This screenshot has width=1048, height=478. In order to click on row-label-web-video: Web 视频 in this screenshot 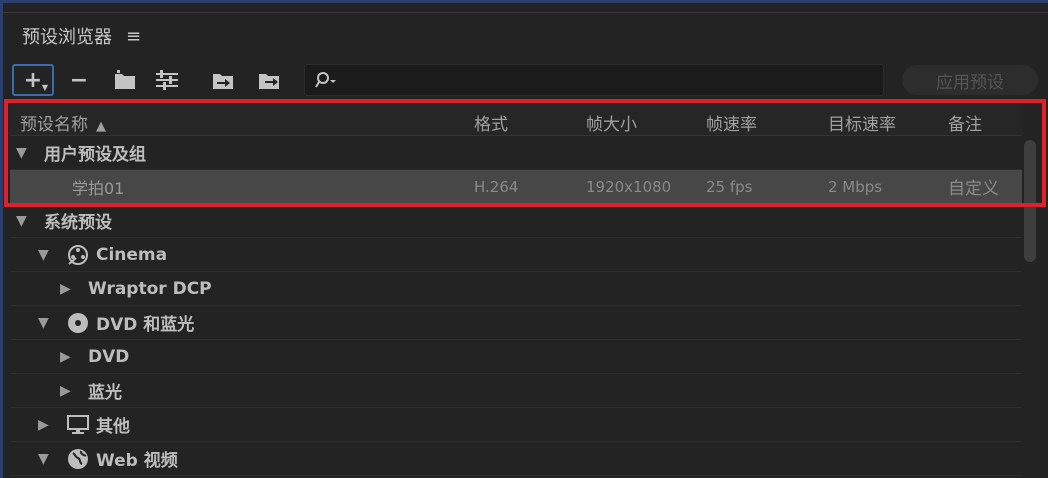, I will do `click(122, 458)`.